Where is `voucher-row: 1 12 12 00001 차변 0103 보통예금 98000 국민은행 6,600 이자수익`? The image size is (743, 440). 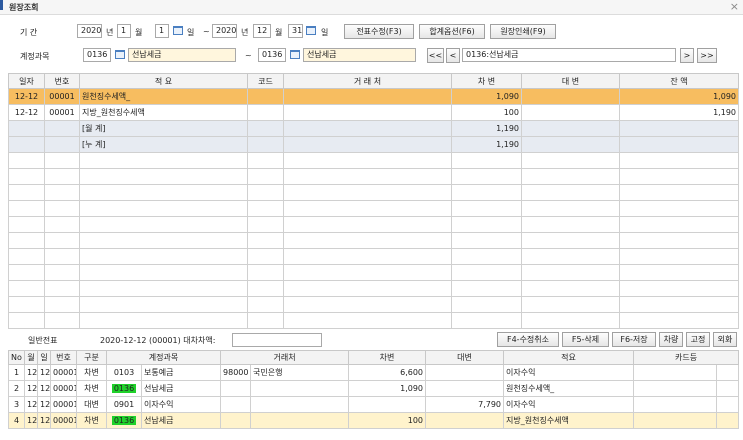 voucher-row: 1 12 12 00001 차변 0103 보통예금 98000 국민은행 6,600 이자수익 is located at coordinates (374, 372).